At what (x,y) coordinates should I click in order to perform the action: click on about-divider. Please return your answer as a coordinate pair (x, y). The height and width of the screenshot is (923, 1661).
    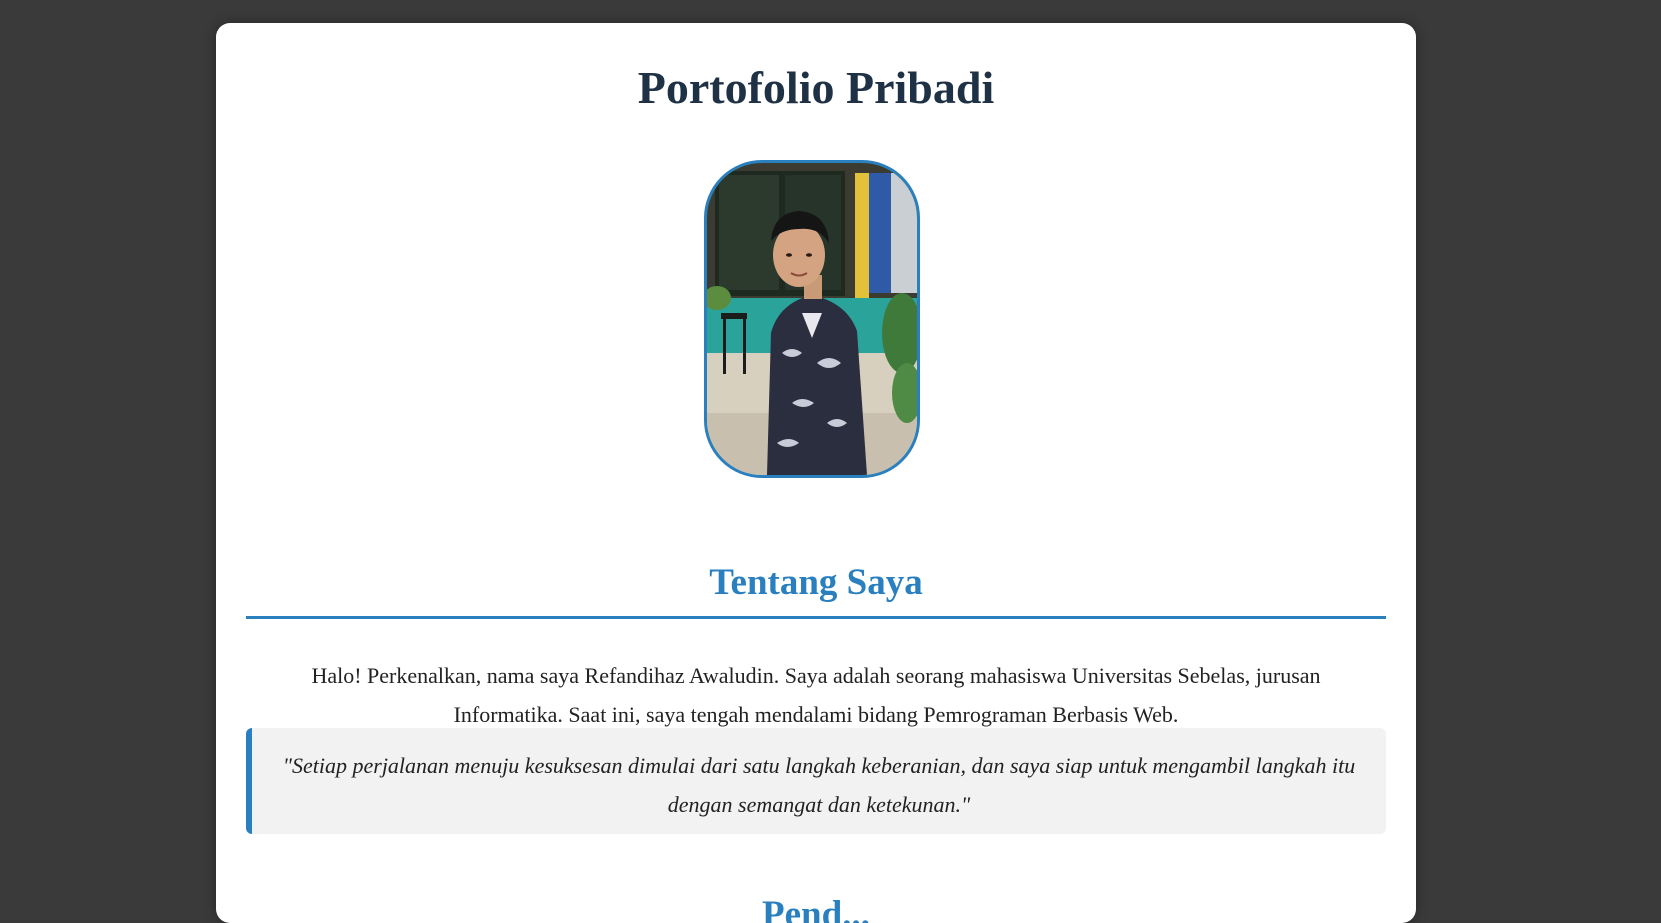
    Looking at the image, I should click on (816, 617).